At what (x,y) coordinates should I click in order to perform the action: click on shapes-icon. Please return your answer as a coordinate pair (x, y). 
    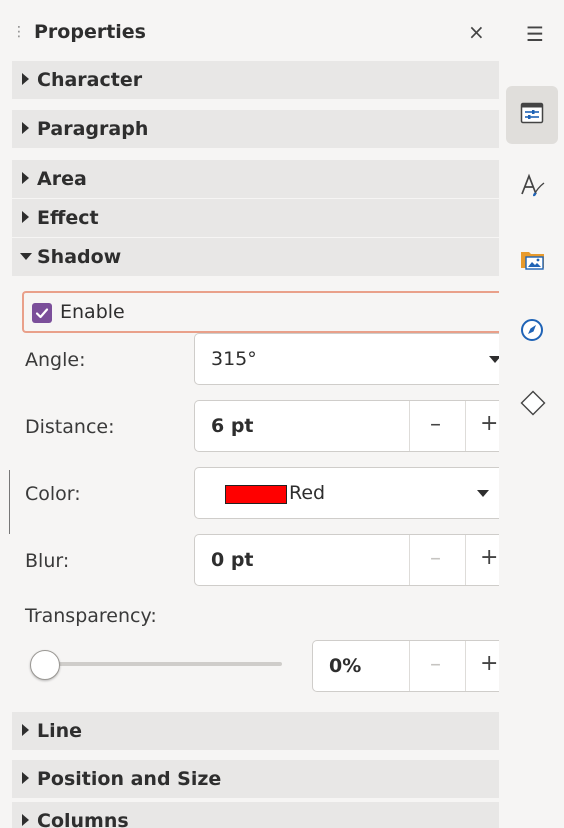
    Looking at the image, I should click on (533, 403).